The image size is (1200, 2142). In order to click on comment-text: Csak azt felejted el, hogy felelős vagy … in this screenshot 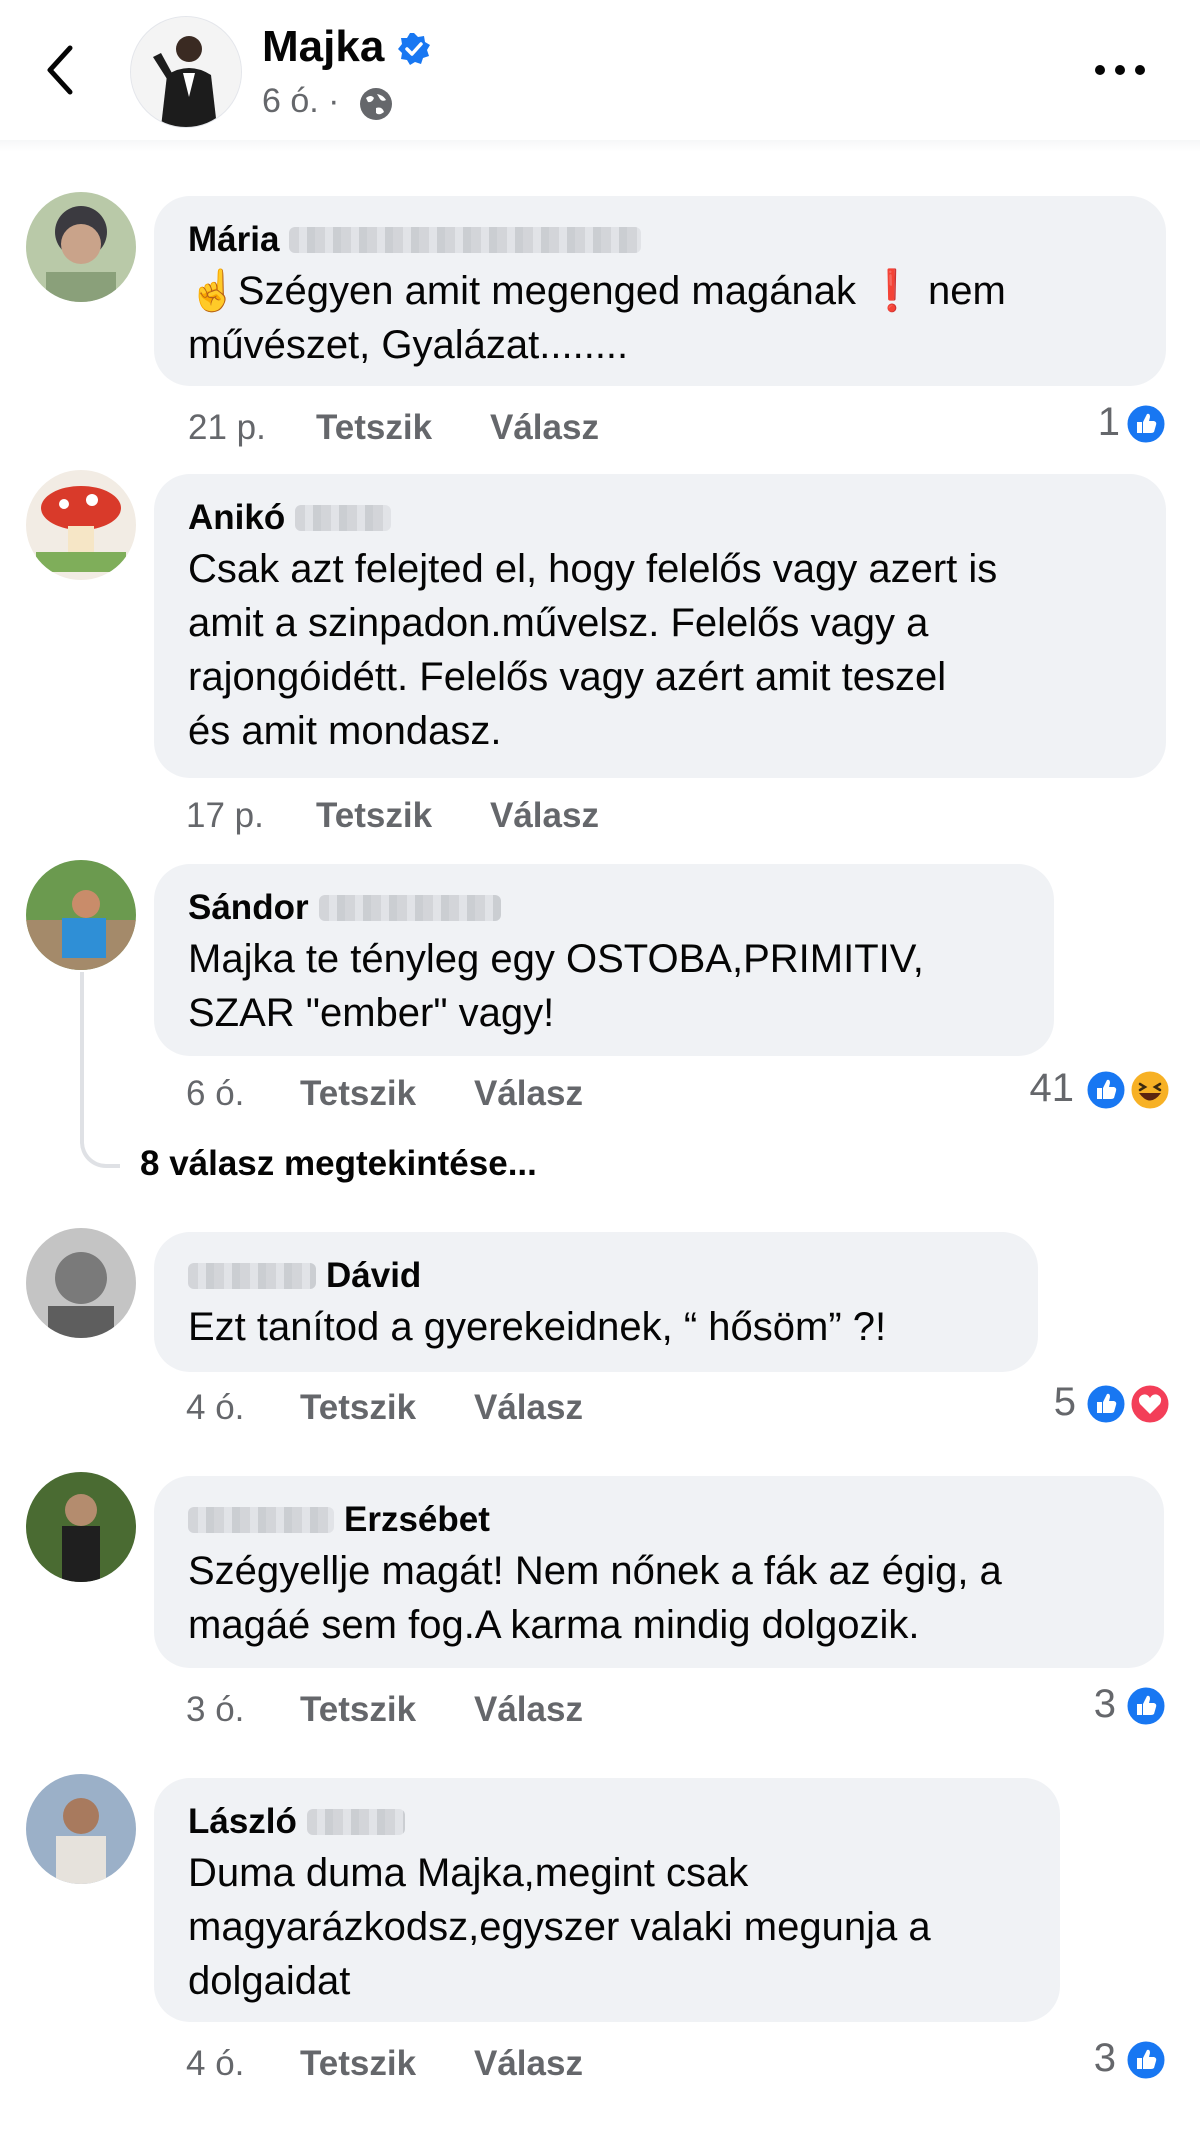, I will do `click(593, 650)`.